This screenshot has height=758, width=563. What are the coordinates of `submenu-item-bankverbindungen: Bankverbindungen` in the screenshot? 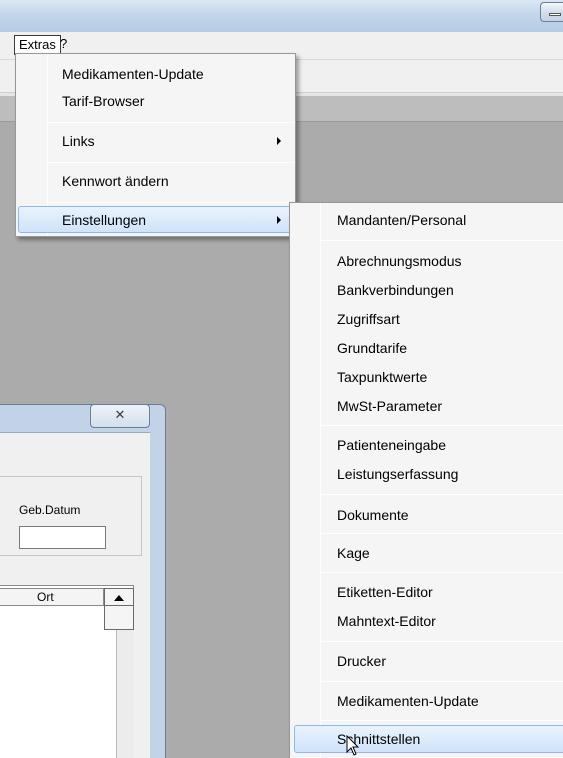 It's located at (395, 290).